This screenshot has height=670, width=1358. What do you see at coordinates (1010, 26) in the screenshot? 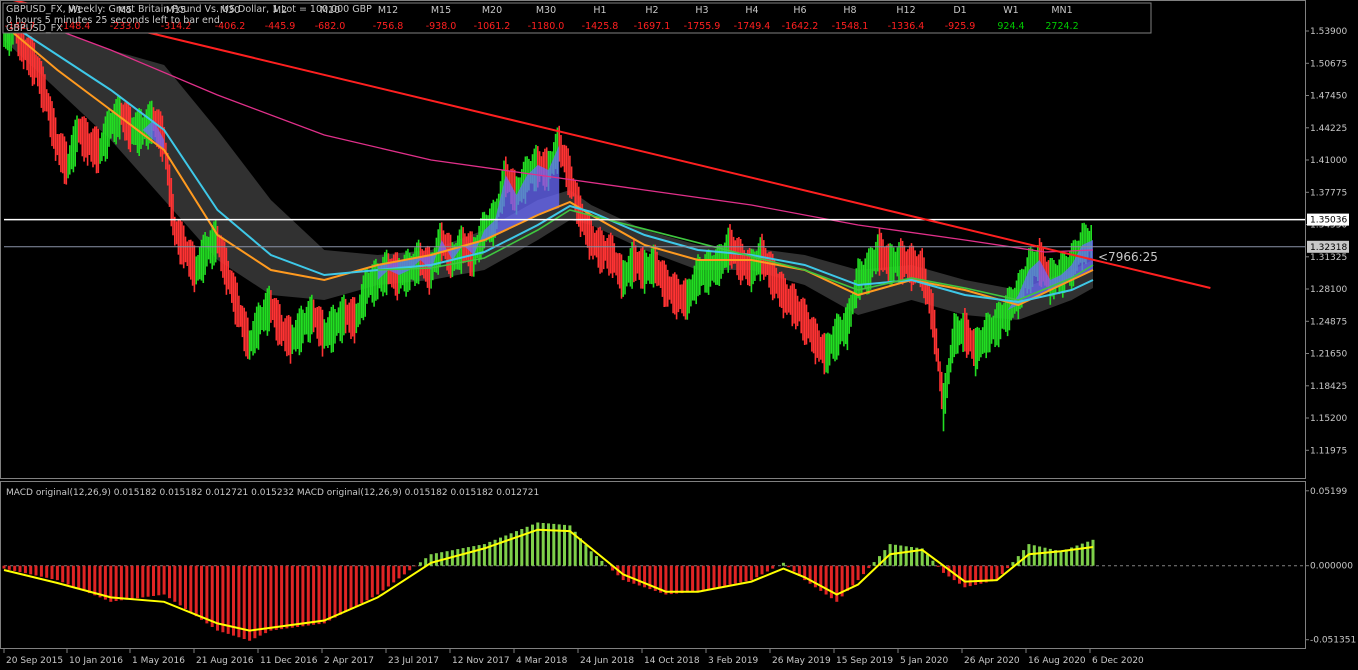
I see `timeframe-value: 924.4` at bounding box center [1010, 26].